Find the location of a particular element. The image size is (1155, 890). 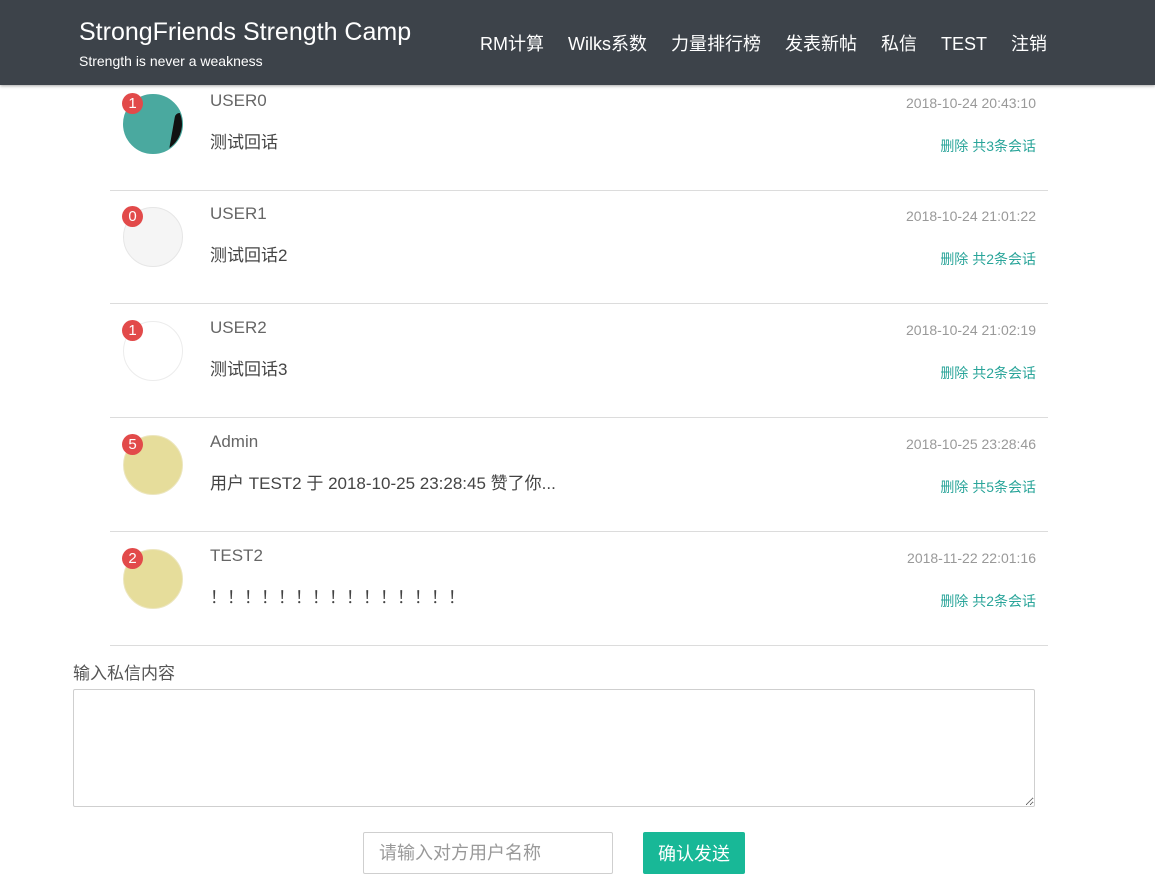

conversation-actions: 删除 共5条会话 is located at coordinates (988, 487).